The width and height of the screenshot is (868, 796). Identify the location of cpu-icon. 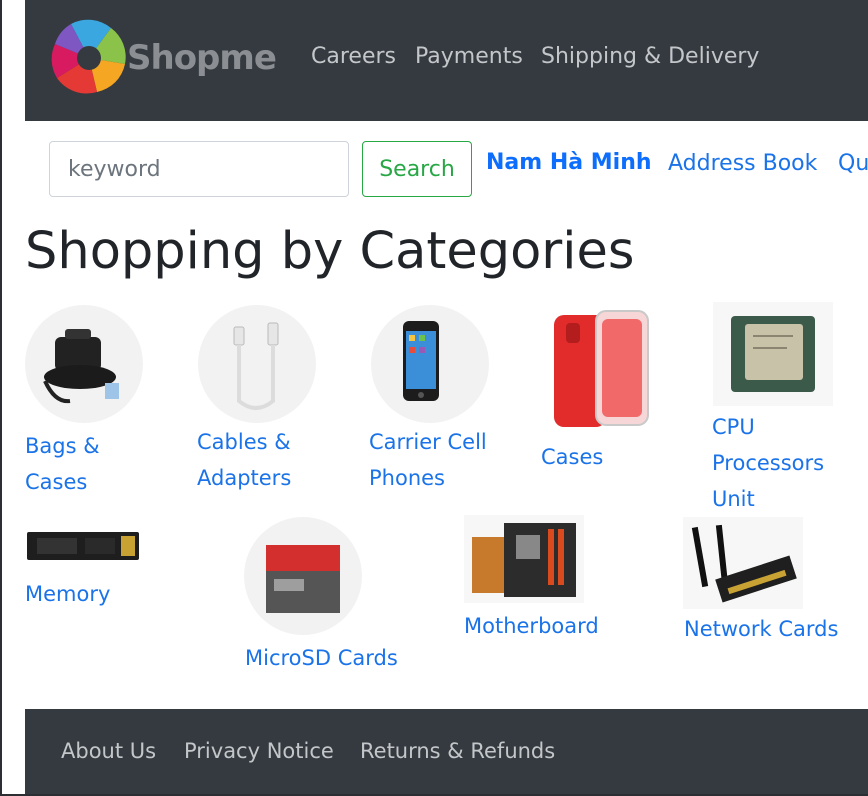
(773, 354).